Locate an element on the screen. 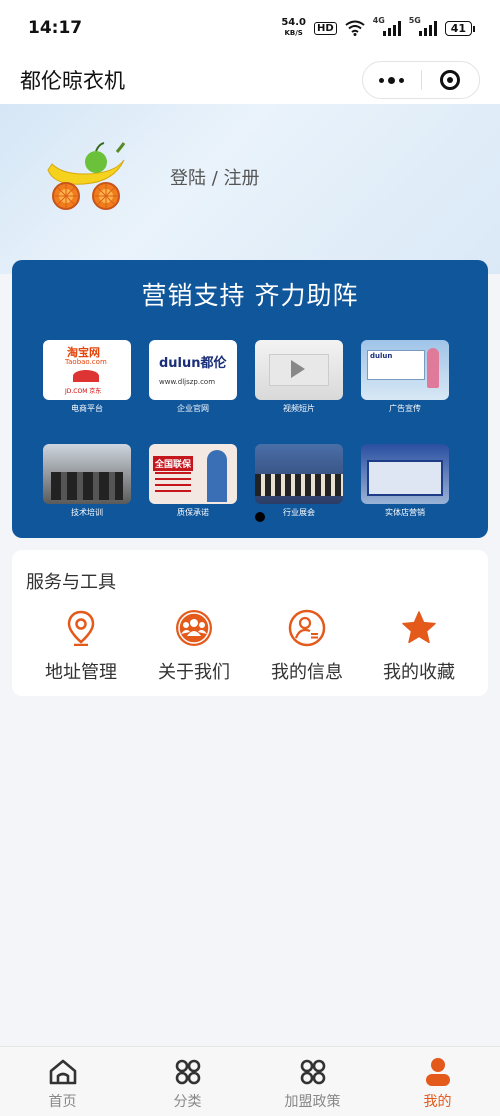 Image resolution: width=500 pixels, height=1116 pixels. billboard-logo: dulun is located at coordinates (381, 356).